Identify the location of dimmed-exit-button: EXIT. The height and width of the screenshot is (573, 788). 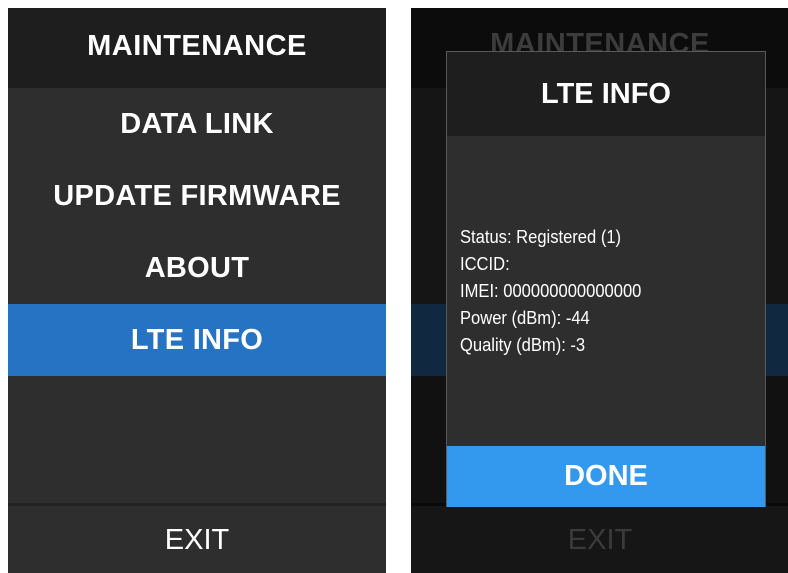
(599, 539).